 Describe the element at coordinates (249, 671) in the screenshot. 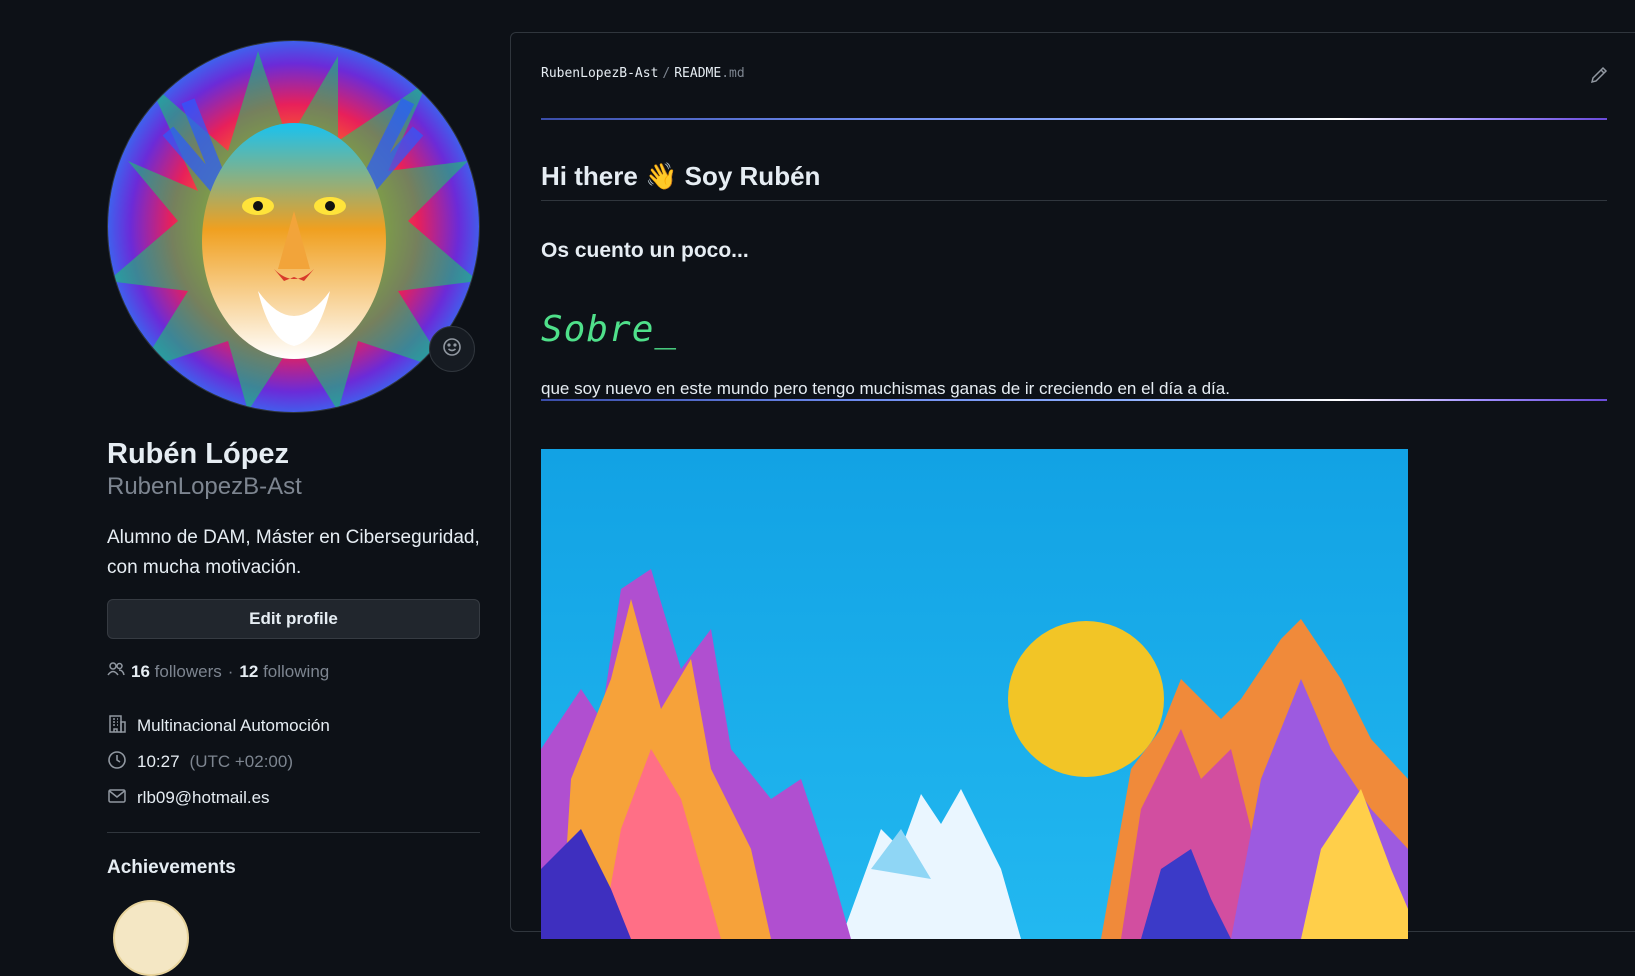

I see `following-count: 12` at that location.